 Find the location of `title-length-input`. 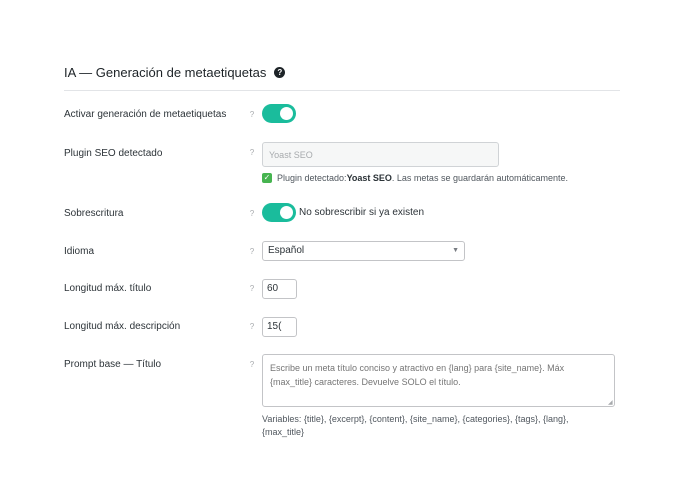

title-length-input is located at coordinates (279, 288).